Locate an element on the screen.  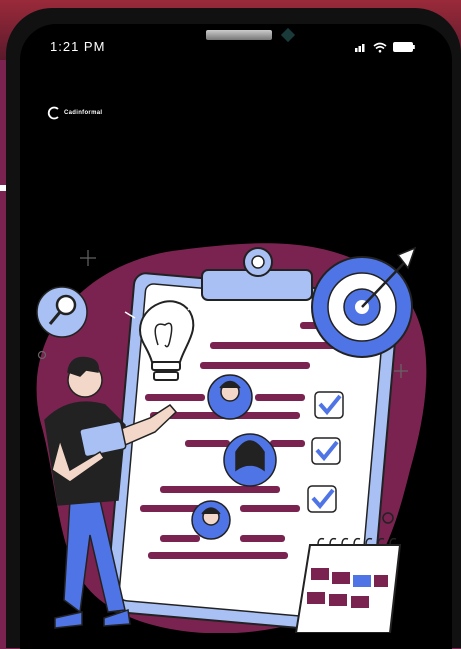
magnifier-icon is located at coordinates (62, 312).